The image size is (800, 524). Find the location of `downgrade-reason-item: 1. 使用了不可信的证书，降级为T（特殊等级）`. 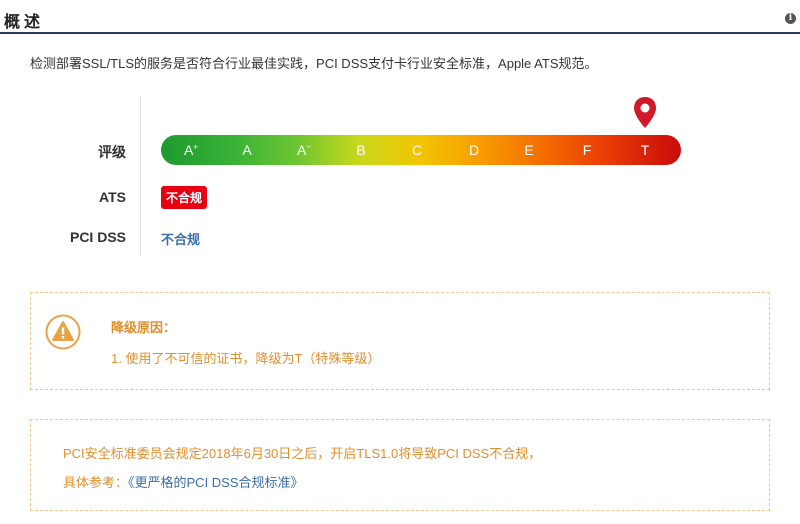

downgrade-reason-item: 1. 使用了不可信的证书，降级为T（特殊等级） is located at coordinates (246, 358).